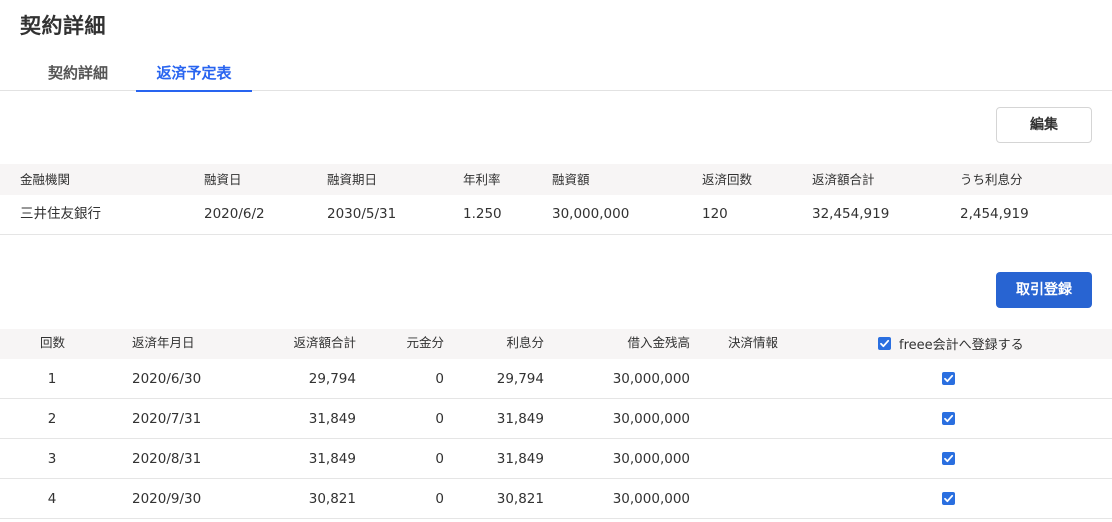 This screenshot has width=1112, height=522. What do you see at coordinates (60, 214) in the screenshot?
I see `bank-name: 三井住友銀行` at bounding box center [60, 214].